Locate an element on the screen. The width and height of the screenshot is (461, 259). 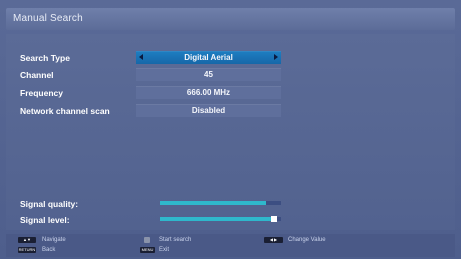
arrow-left-icon is located at coordinates (141, 57).